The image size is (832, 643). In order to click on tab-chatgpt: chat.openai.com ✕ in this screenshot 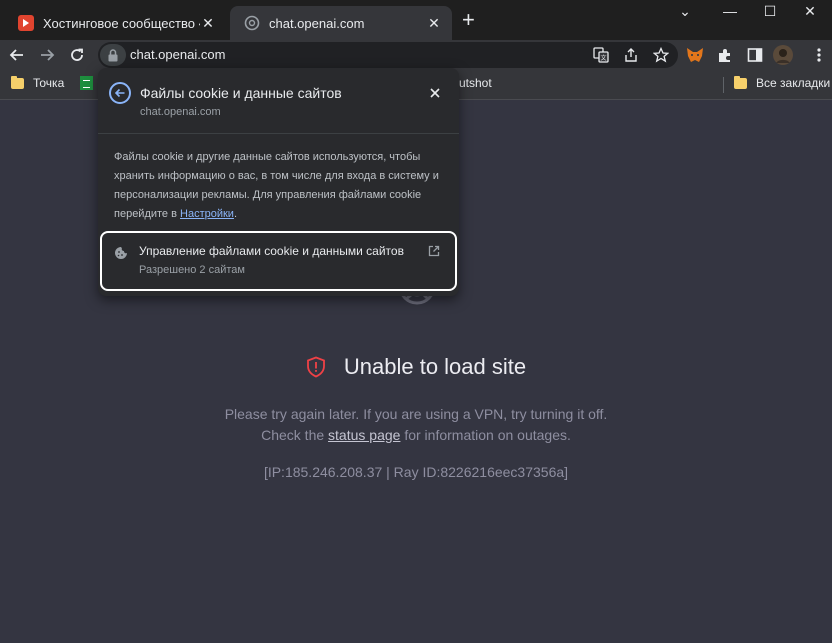, I will do `click(341, 23)`.